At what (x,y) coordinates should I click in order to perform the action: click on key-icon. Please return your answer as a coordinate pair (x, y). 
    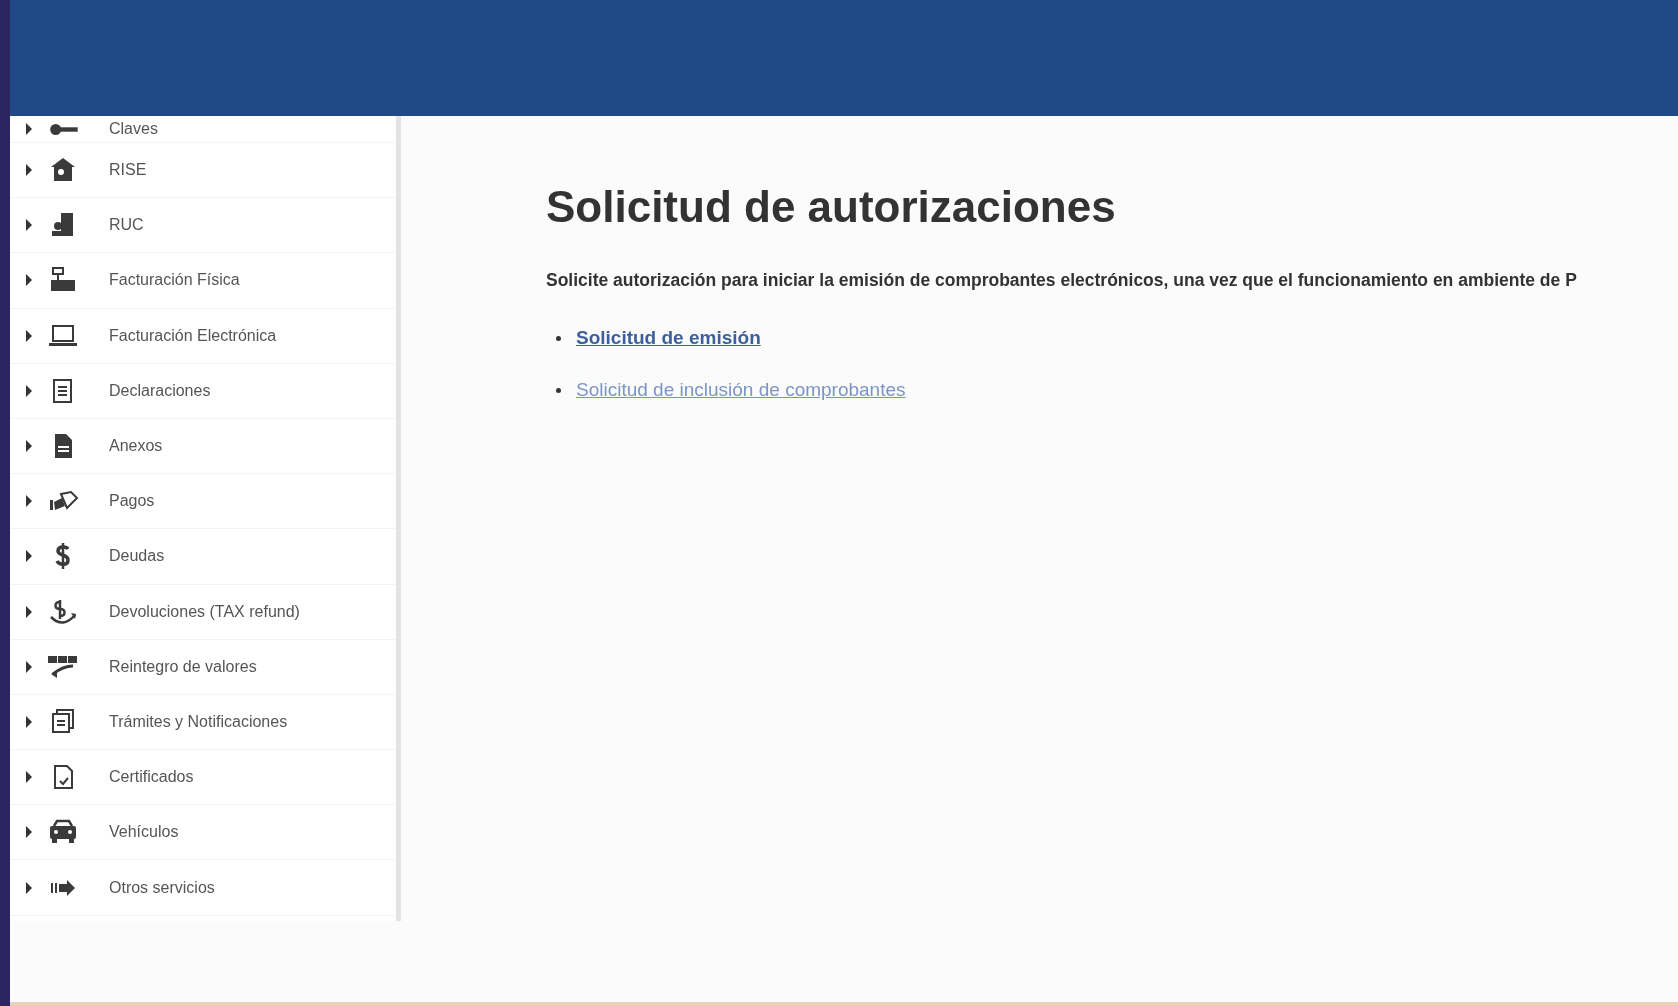
    Looking at the image, I should click on (64, 129).